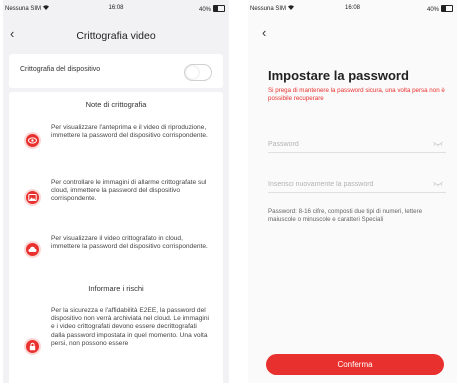 The image size is (460, 383). What do you see at coordinates (357, 184) in the screenshot?
I see `confirm-password-input` at bounding box center [357, 184].